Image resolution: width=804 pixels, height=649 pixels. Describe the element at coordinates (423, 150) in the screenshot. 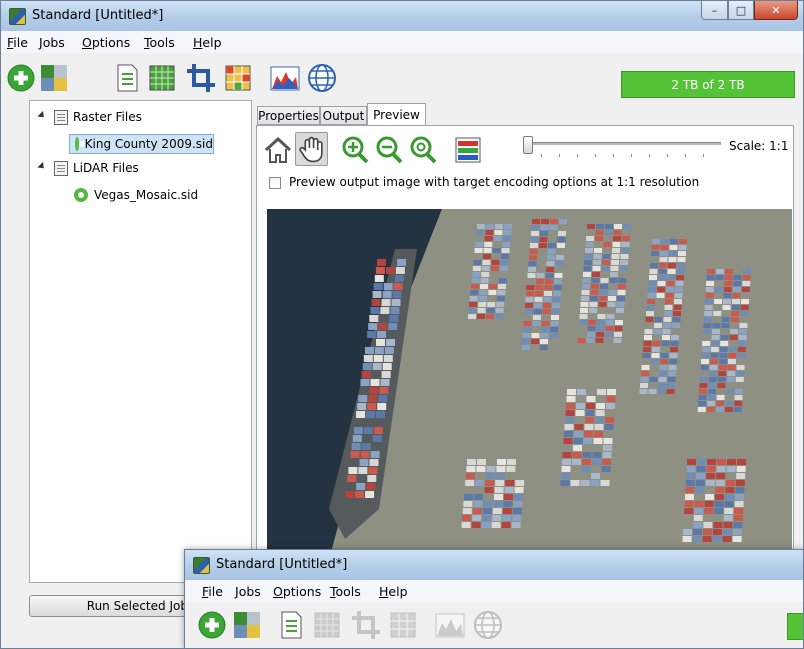

I see `zoom-fit-icon` at that location.